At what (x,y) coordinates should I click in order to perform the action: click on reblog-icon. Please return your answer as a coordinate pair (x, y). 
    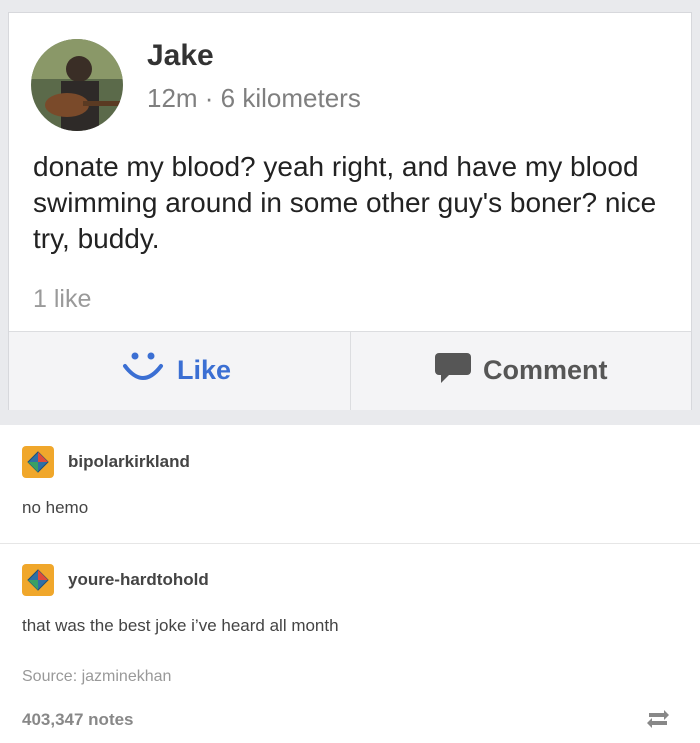
    Looking at the image, I should click on (658, 719).